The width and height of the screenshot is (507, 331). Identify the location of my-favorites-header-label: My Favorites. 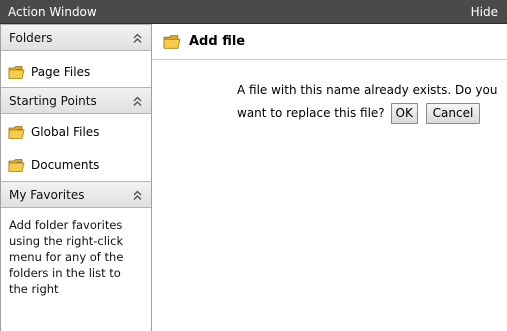
(47, 195).